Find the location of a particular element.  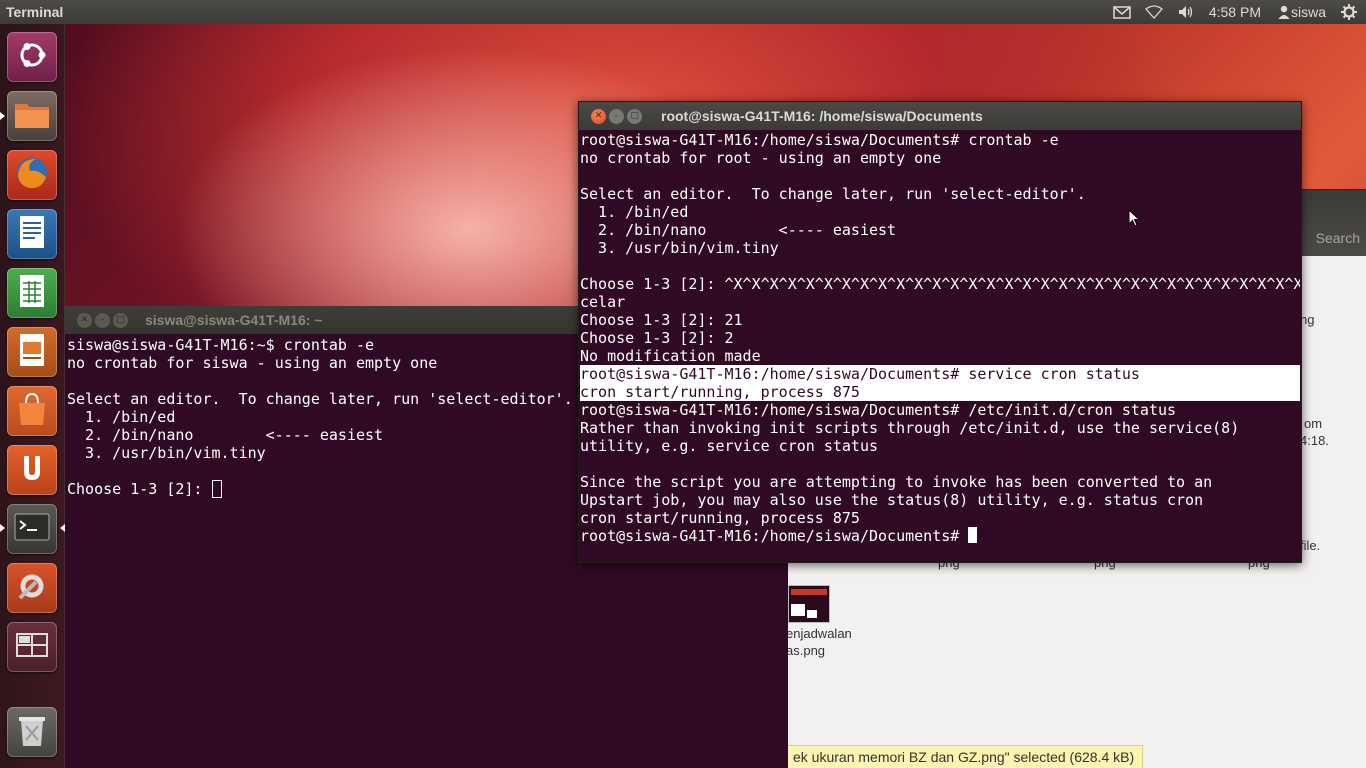

user-icon is located at coordinates (1282, 12).